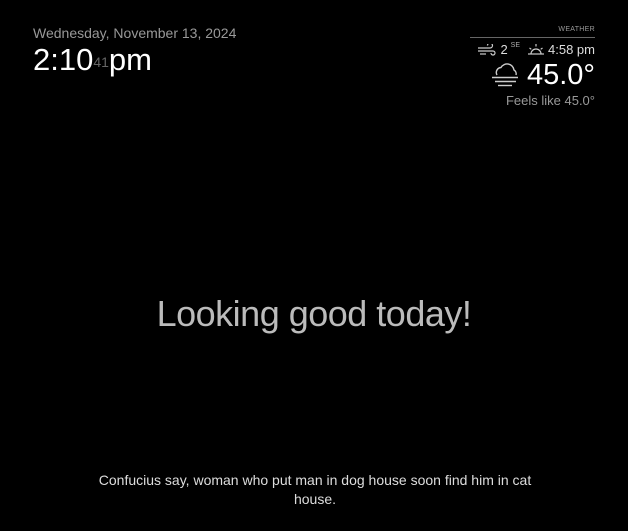 The image size is (628, 531). I want to click on wind-direction: SE, so click(515, 45).